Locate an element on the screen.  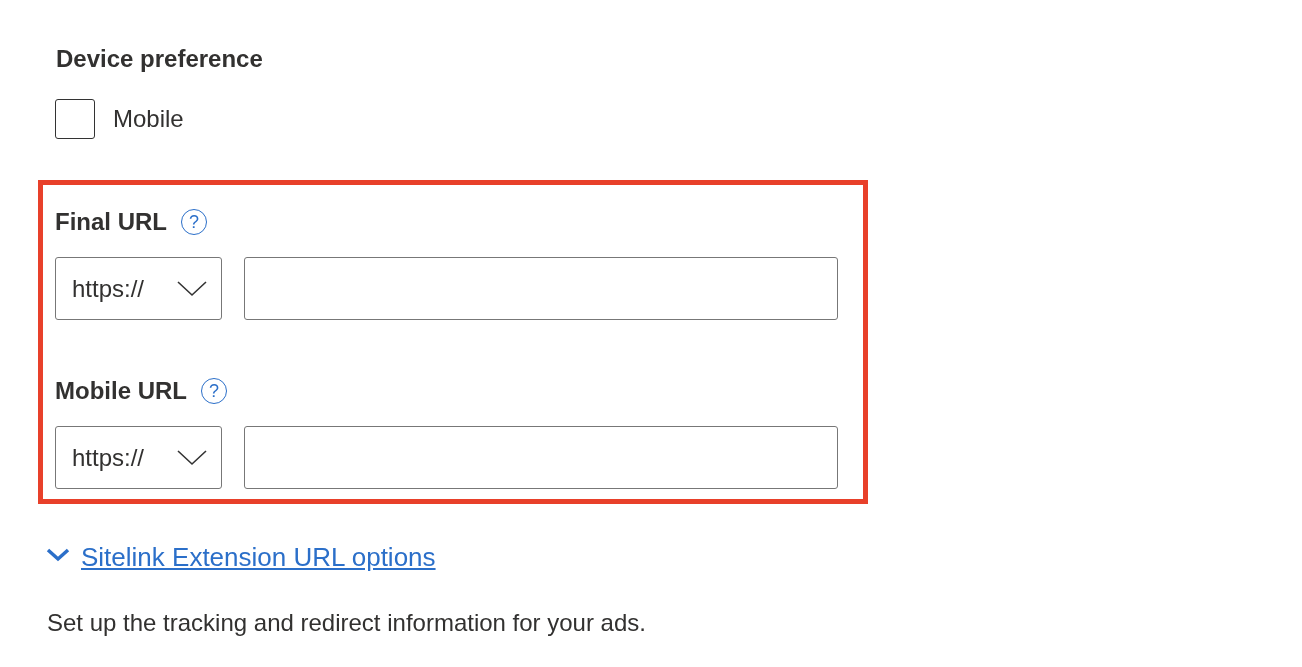
checkbox-label: Mobile is located at coordinates (148, 119).